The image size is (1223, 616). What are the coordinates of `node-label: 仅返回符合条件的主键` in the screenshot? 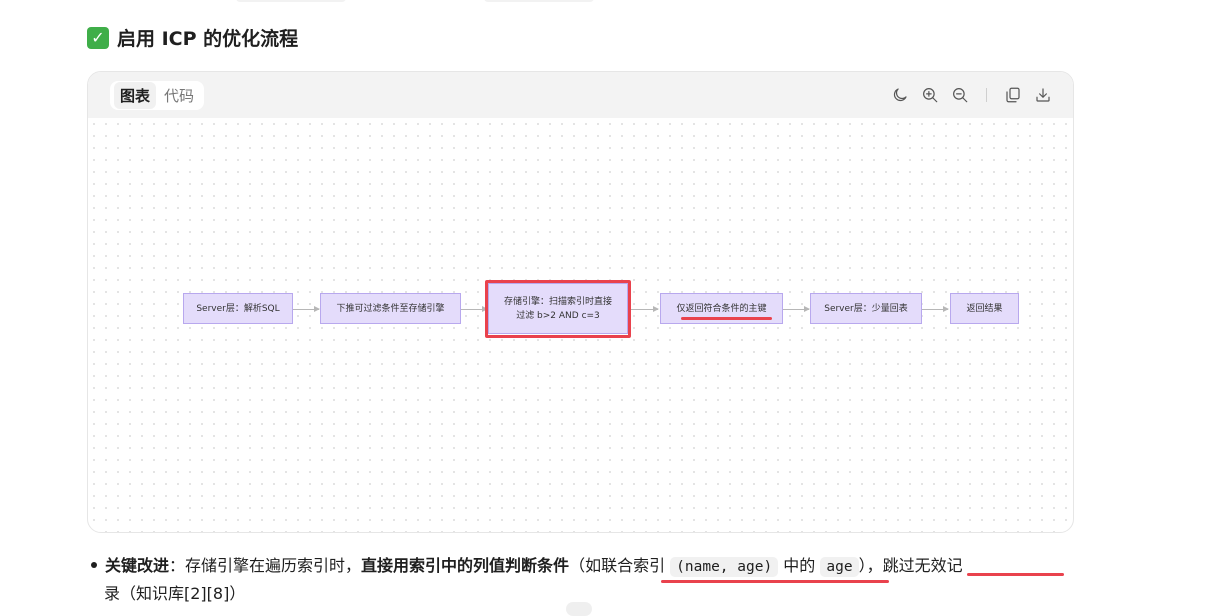 It's located at (721, 308).